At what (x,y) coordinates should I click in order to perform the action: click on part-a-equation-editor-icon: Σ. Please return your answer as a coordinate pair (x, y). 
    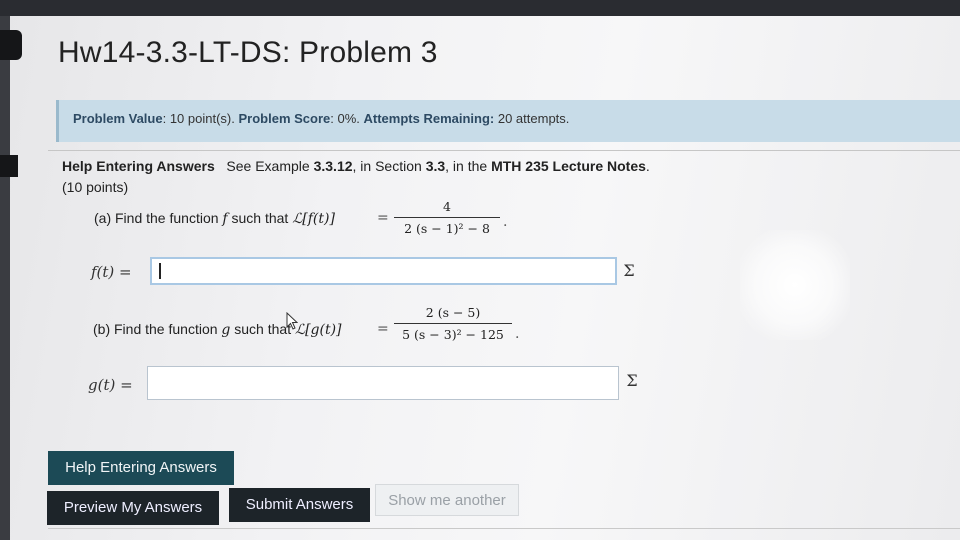
    Looking at the image, I should click on (629, 271).